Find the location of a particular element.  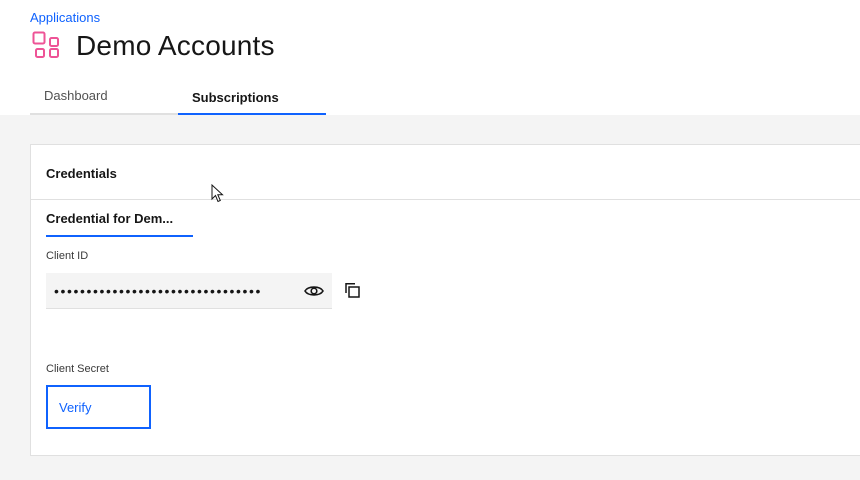

client-id-field: •••••••••••••••••••••••••••••••• is located at coordinates (189, 291).